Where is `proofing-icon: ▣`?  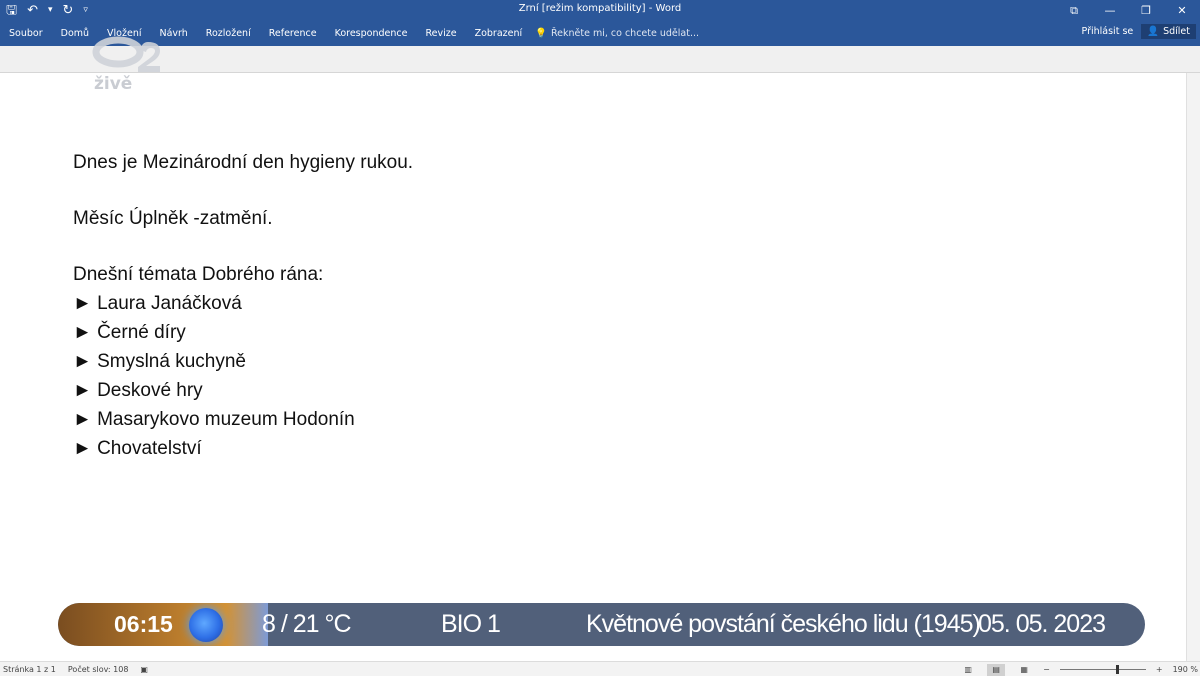 proofing-icon: ▣ is located at coordinates (144, 669).